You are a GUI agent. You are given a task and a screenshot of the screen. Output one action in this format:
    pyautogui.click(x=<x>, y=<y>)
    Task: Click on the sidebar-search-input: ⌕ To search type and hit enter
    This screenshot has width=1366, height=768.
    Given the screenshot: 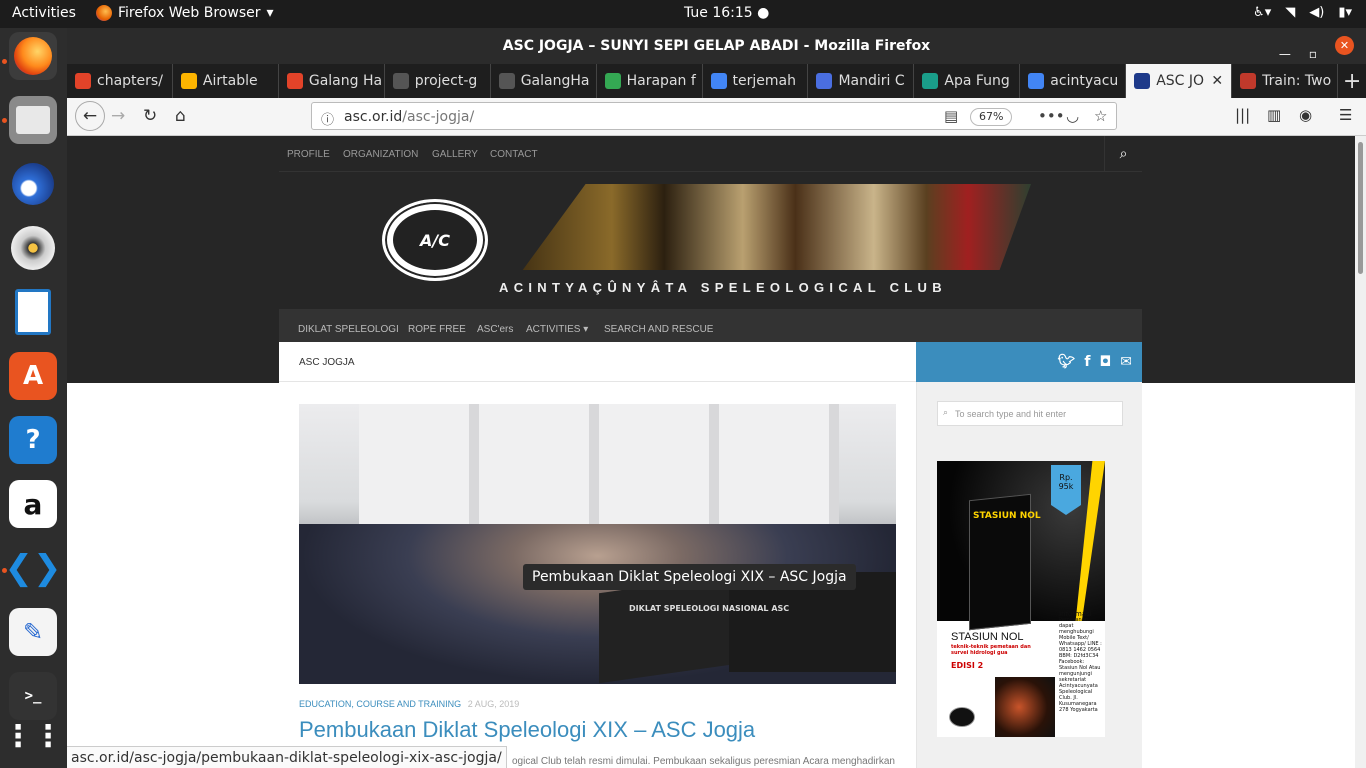 What is the action you would take?
    pyautogui.click(x=1030, y=413)
    